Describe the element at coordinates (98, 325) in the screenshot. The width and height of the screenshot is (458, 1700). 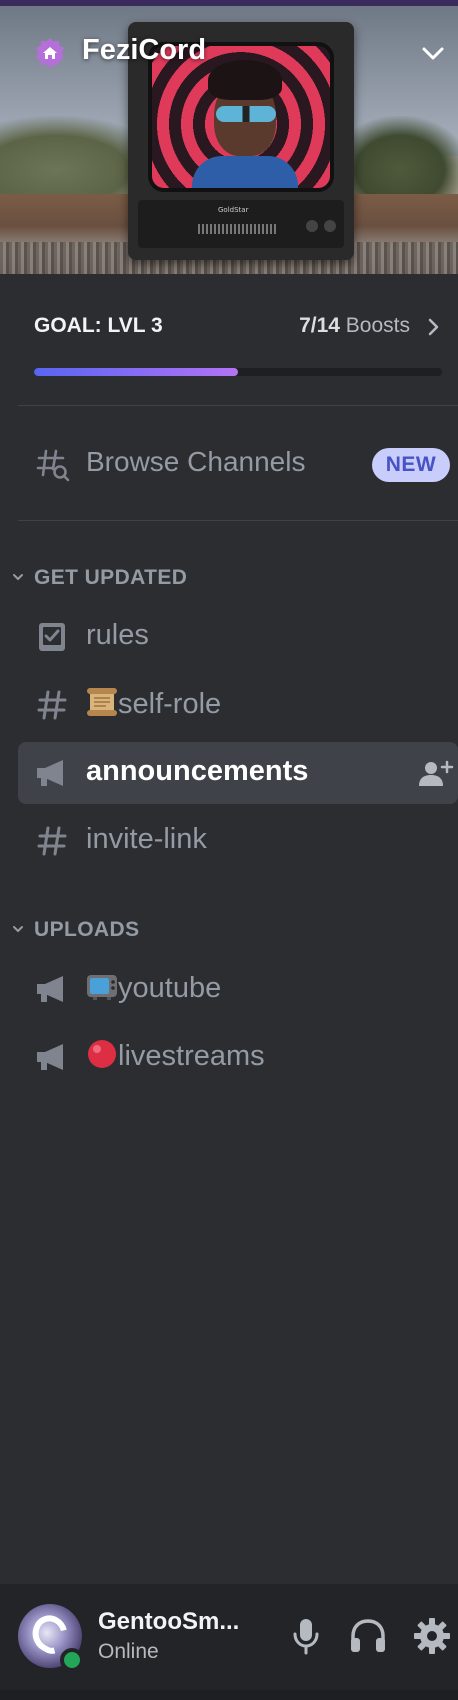
I see `boost-goal-label: GOAL: LVL 3` at that location.